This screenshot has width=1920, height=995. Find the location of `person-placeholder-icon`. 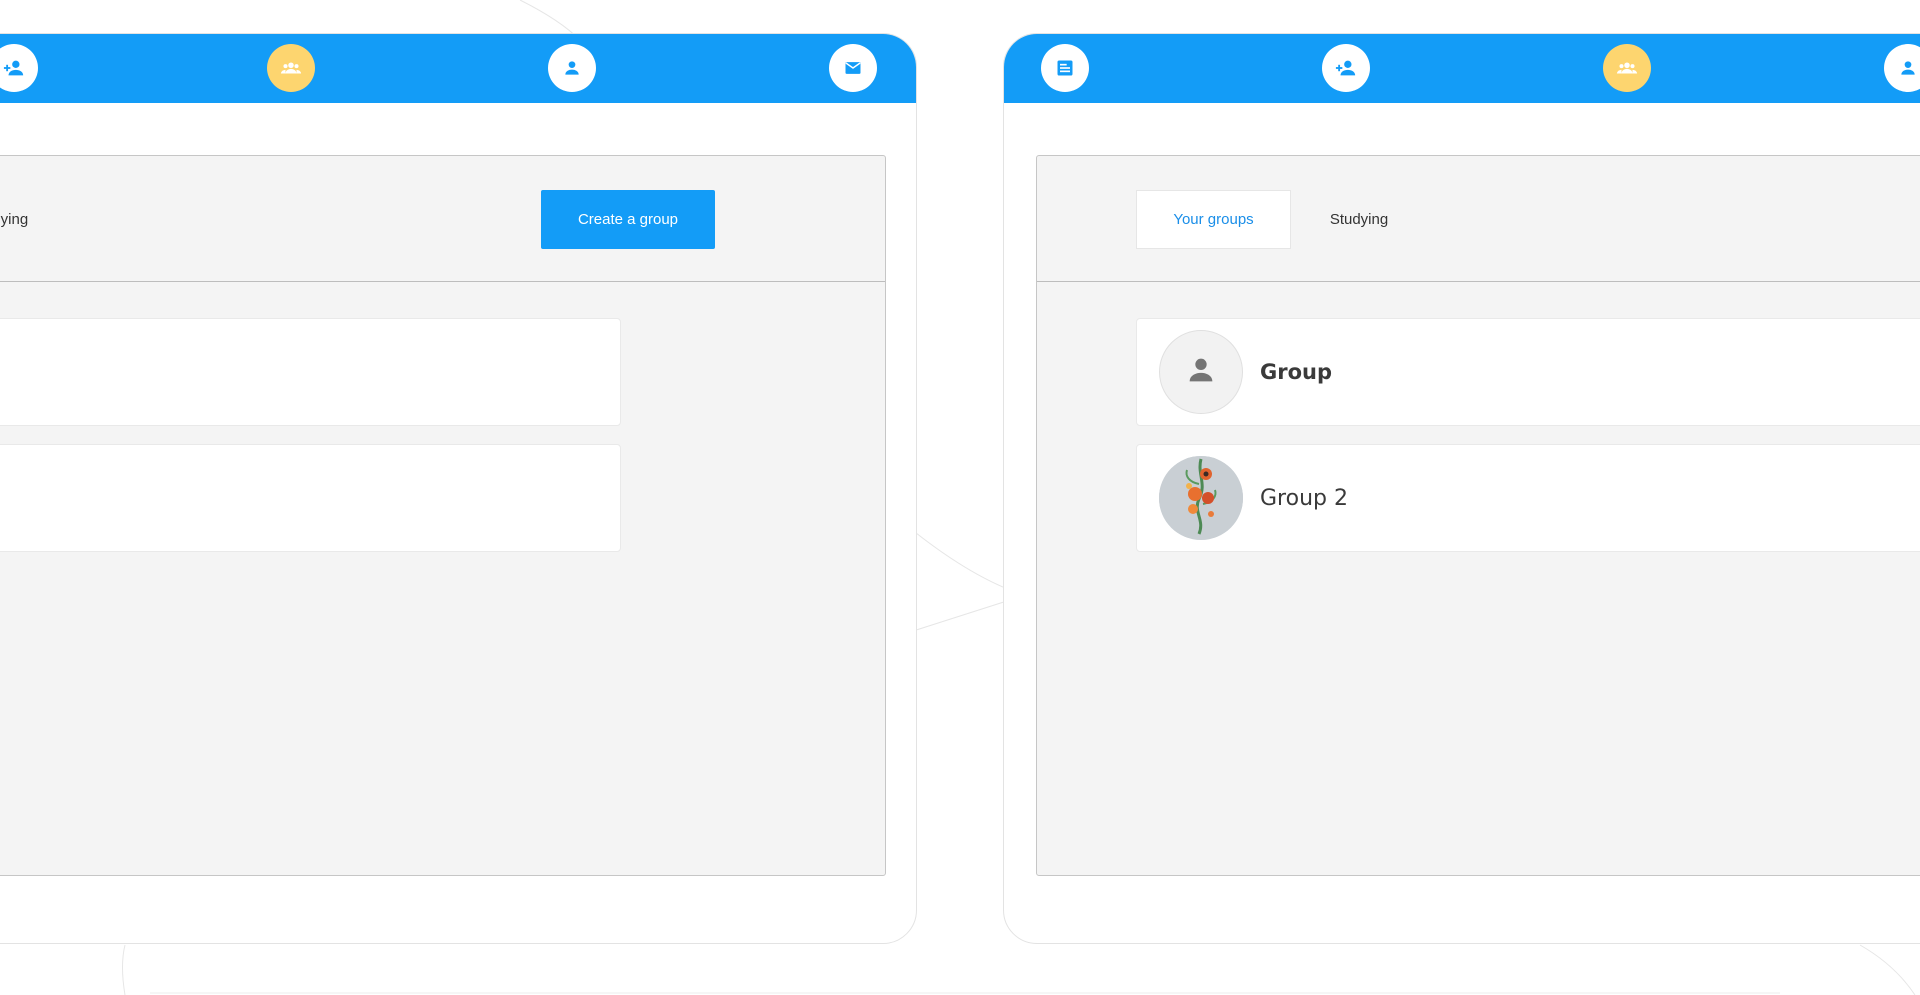

person-placeholder-icon is located at coordinates (1201, 372).